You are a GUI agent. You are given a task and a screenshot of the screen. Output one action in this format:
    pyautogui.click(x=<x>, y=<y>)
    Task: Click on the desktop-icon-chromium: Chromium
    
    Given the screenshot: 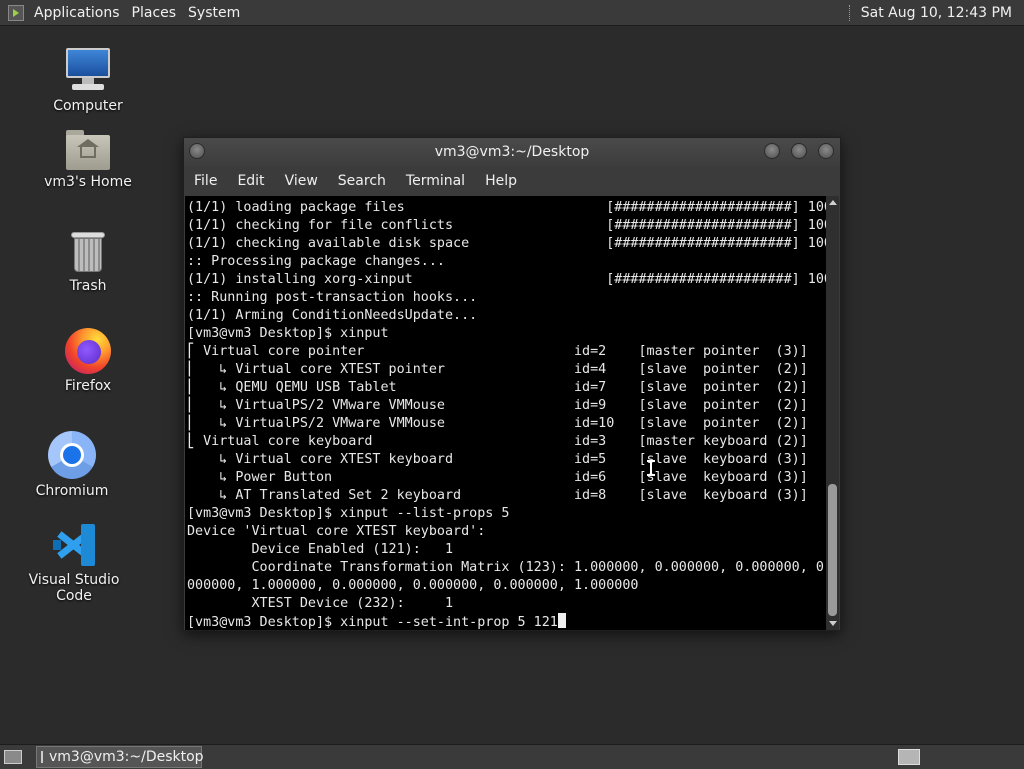 What is the action you would take?
    pyautogui.click(x=72, y=465)
    